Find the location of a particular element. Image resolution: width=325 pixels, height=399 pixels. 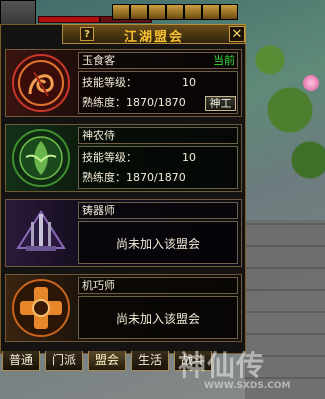

current-status-badge: 当前 is located at coordinates (224, 60).